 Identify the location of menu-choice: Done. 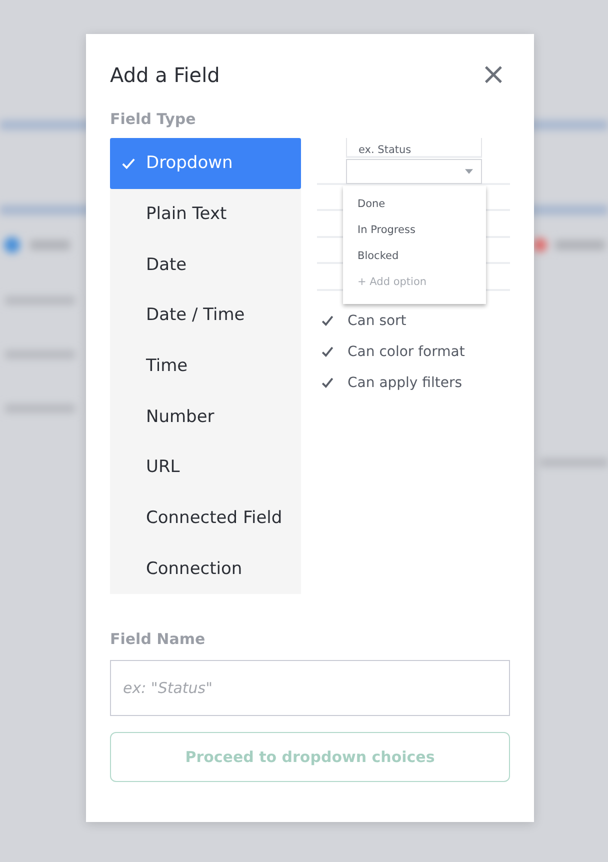
(372, 204).